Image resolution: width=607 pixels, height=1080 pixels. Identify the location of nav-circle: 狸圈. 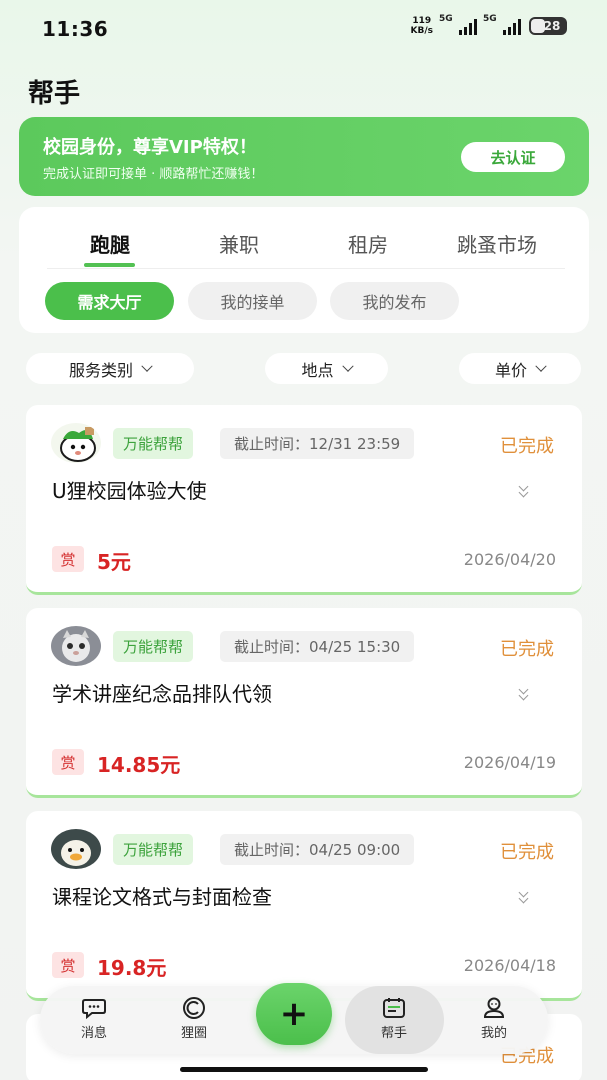
(194, 1018).